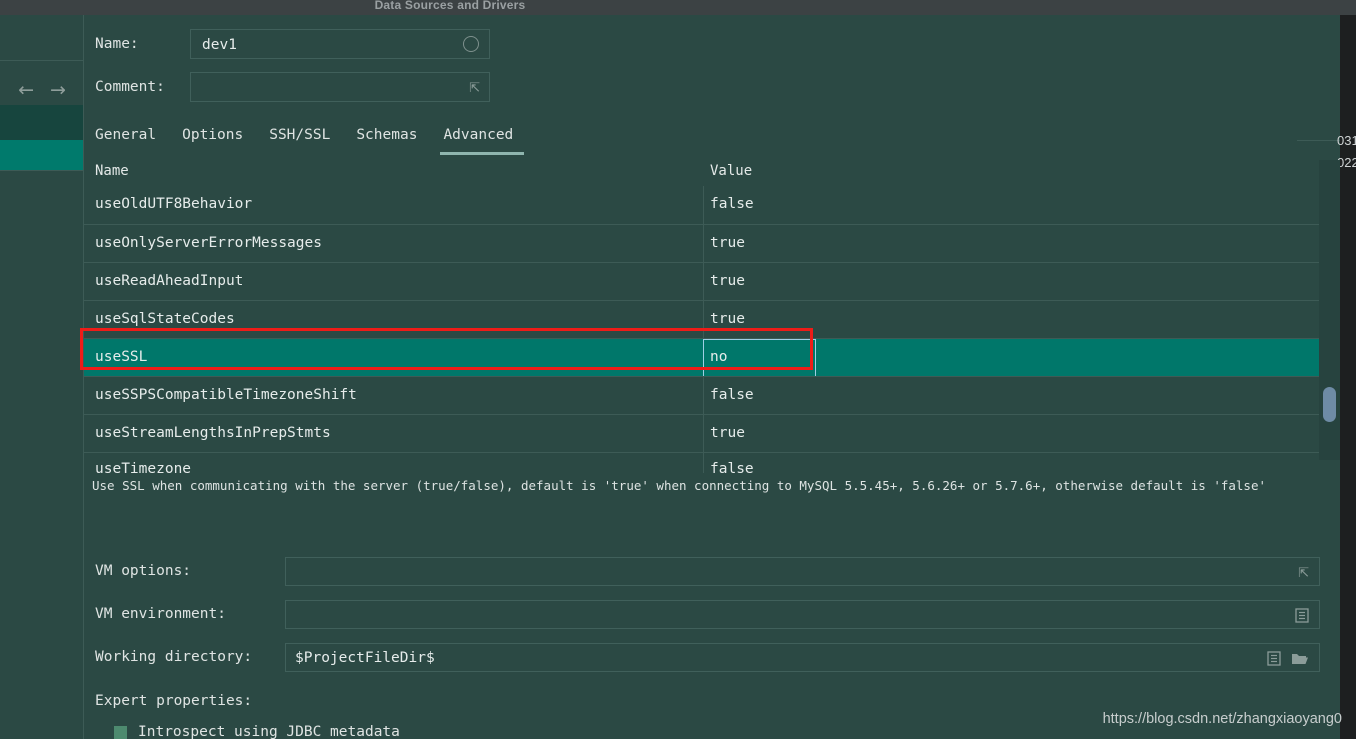 The image size is (1356, 739). What do you see at coordinates (117, 44) in the screenshot?
I see `name-label: Name:` at bounding box center [117, 44].